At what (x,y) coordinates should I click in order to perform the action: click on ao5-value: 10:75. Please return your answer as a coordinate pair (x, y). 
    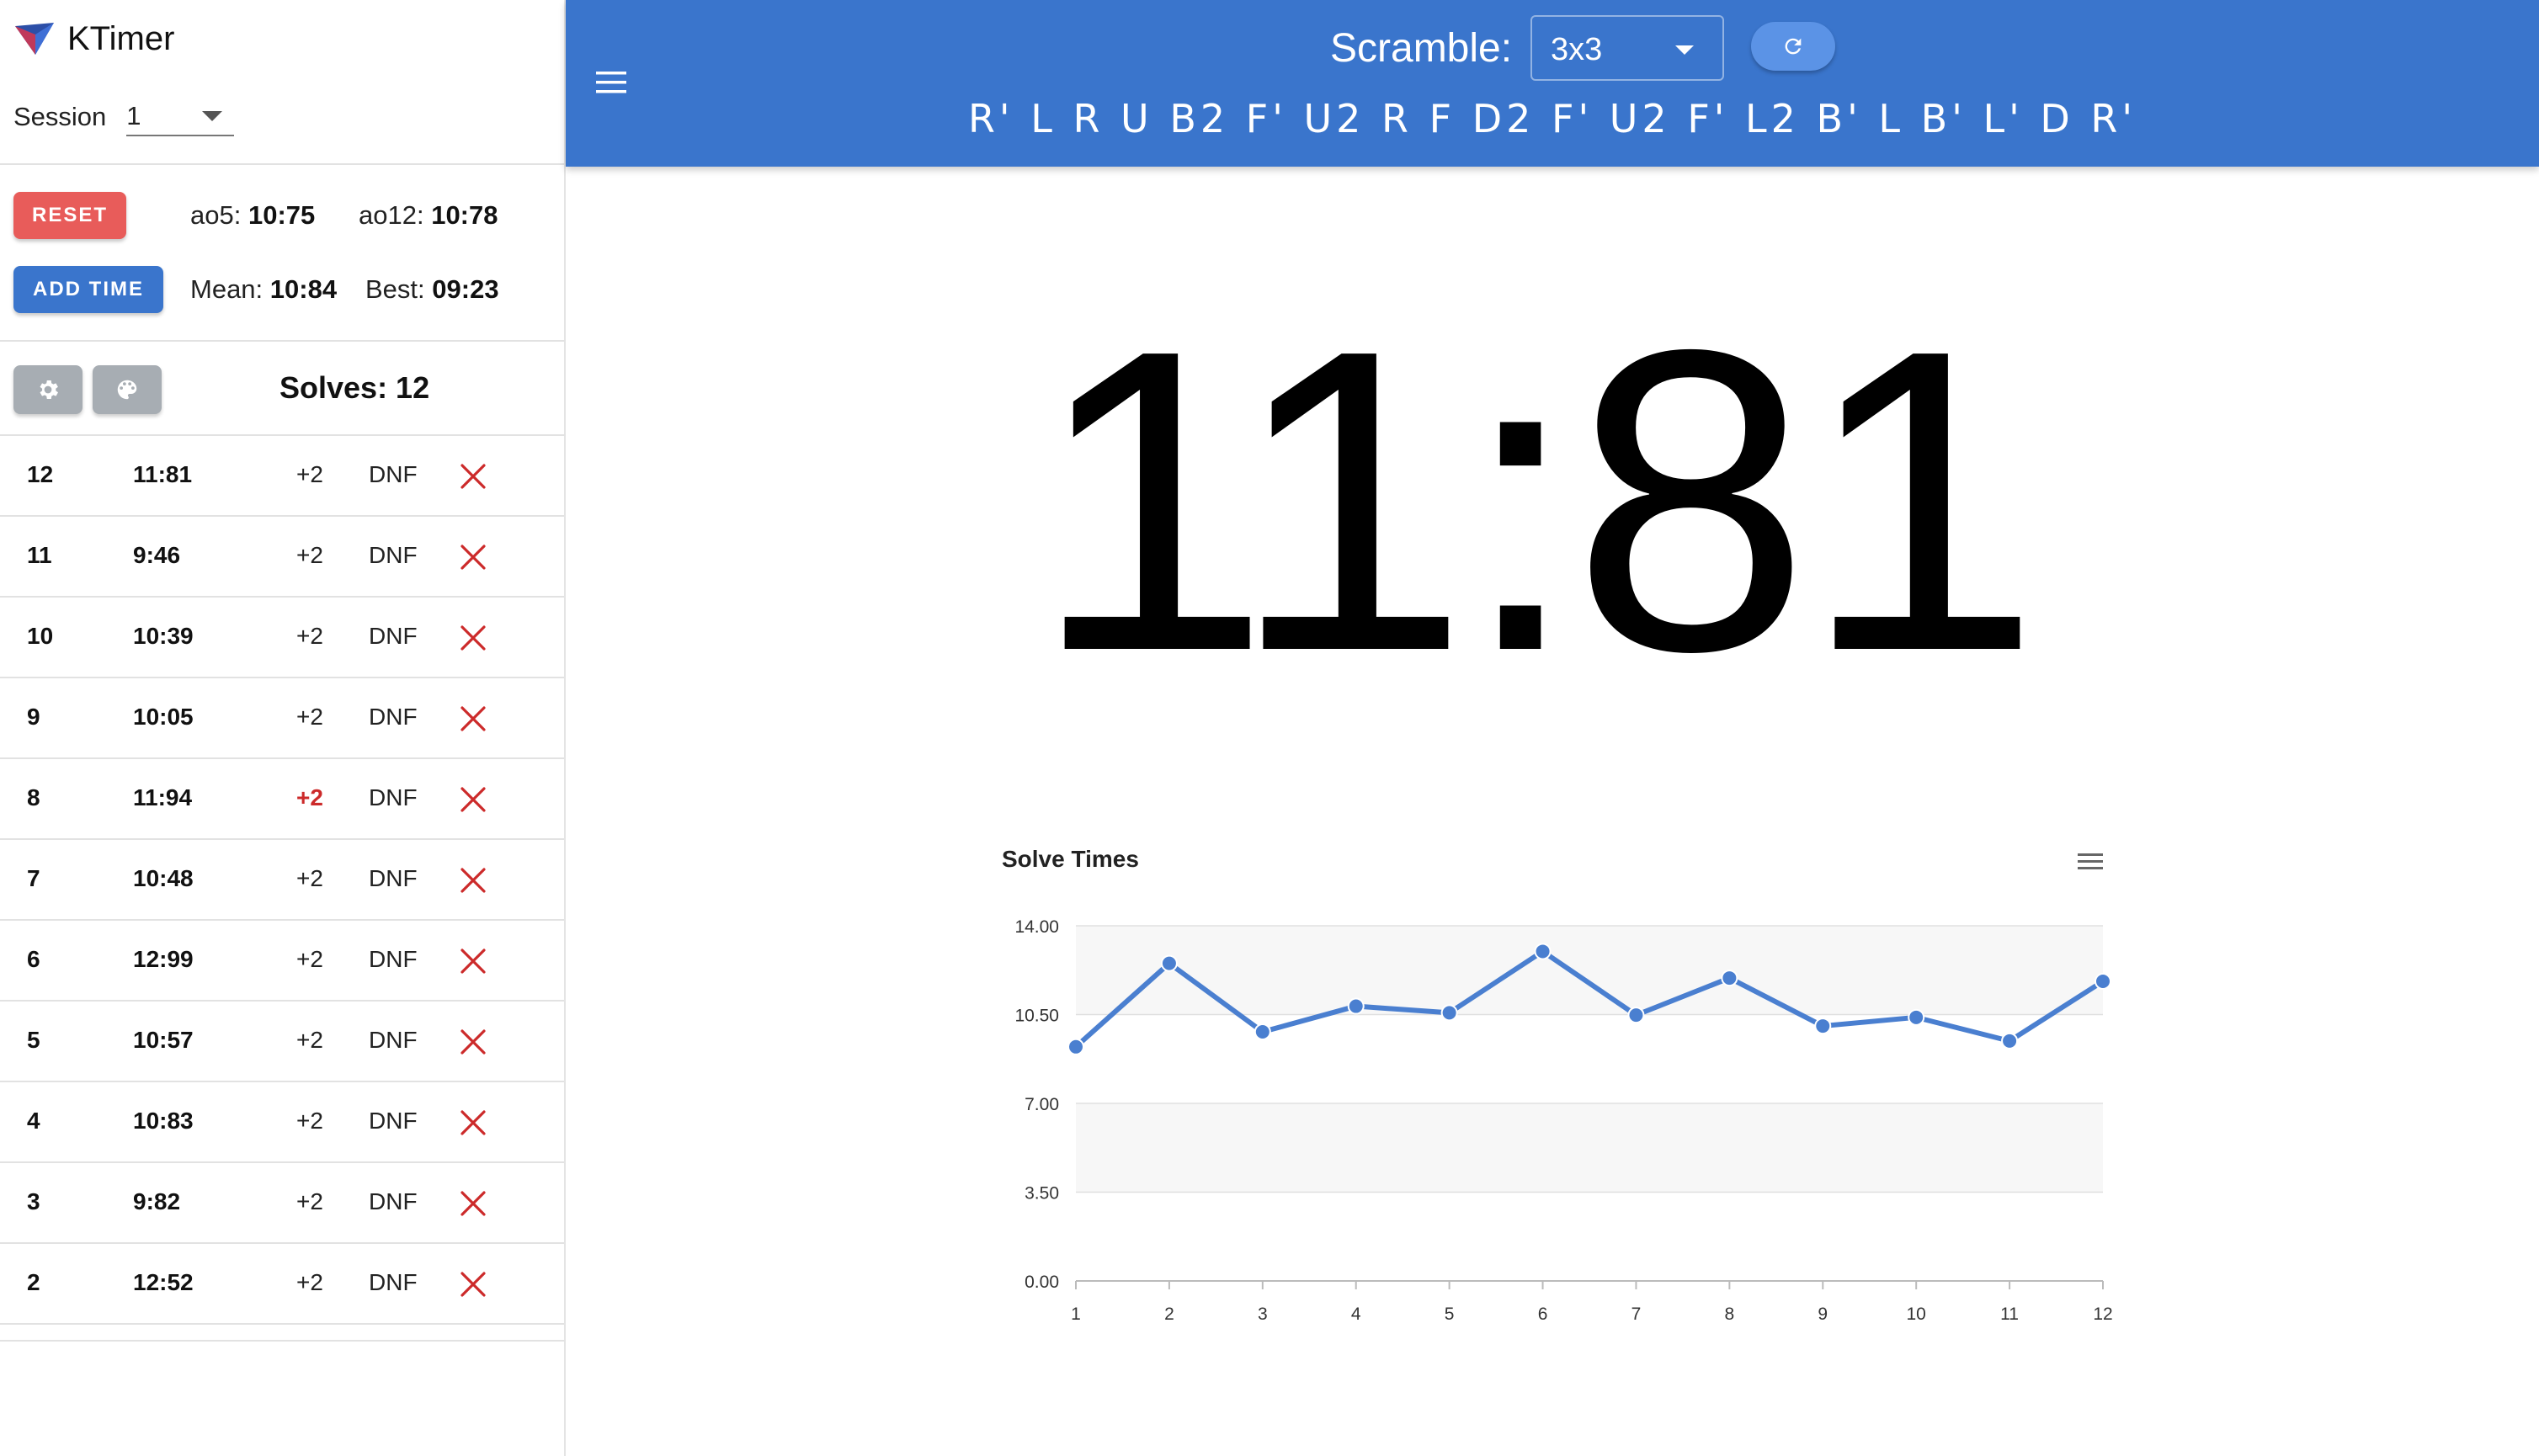
    Looking at the image, I should click on (282, 215).